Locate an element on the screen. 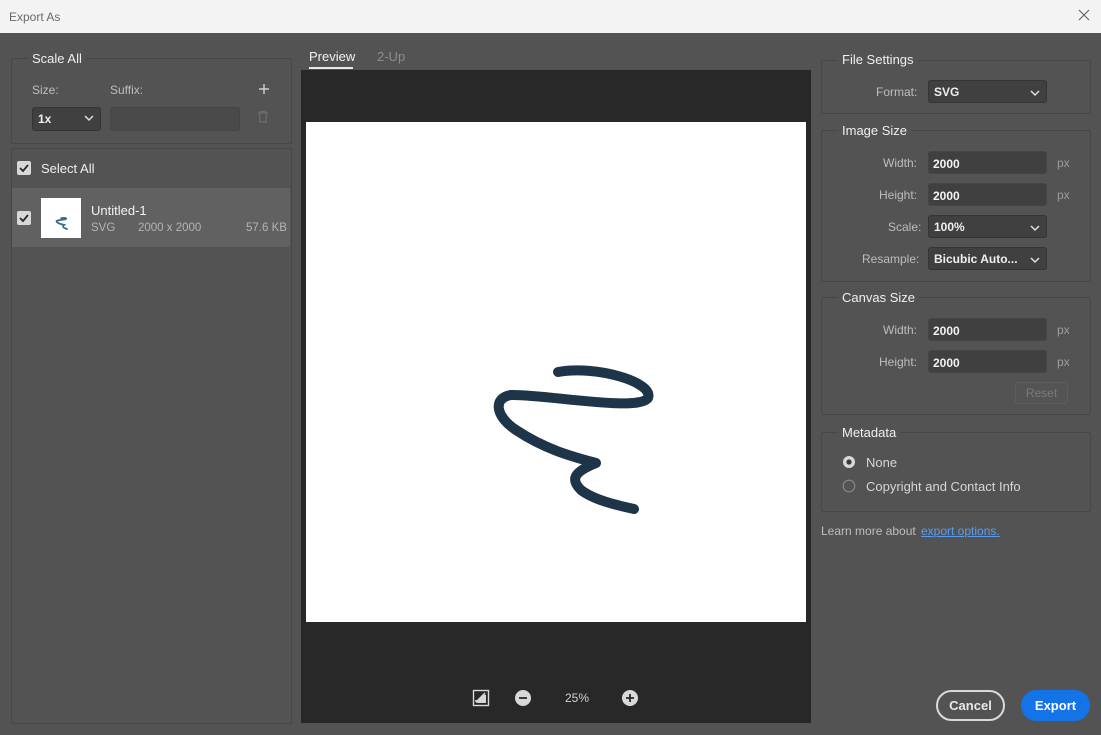 The width and height of the screenshot is (1101, 735). metadata-group is located at coordinates (956, 472).